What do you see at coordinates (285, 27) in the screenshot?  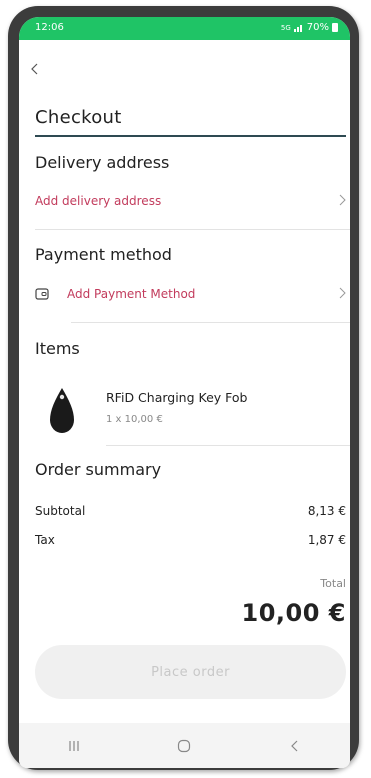 I see `network-label: 5G` at bounding box center [285, 27].